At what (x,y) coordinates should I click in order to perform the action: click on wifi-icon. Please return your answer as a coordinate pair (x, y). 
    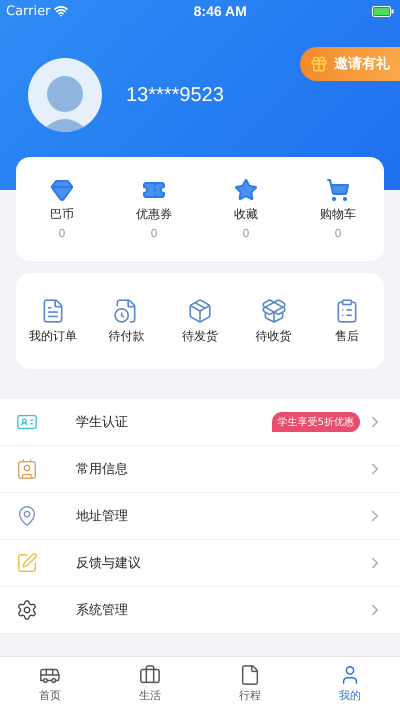
    Looking at the image, I should click on (61, 11).